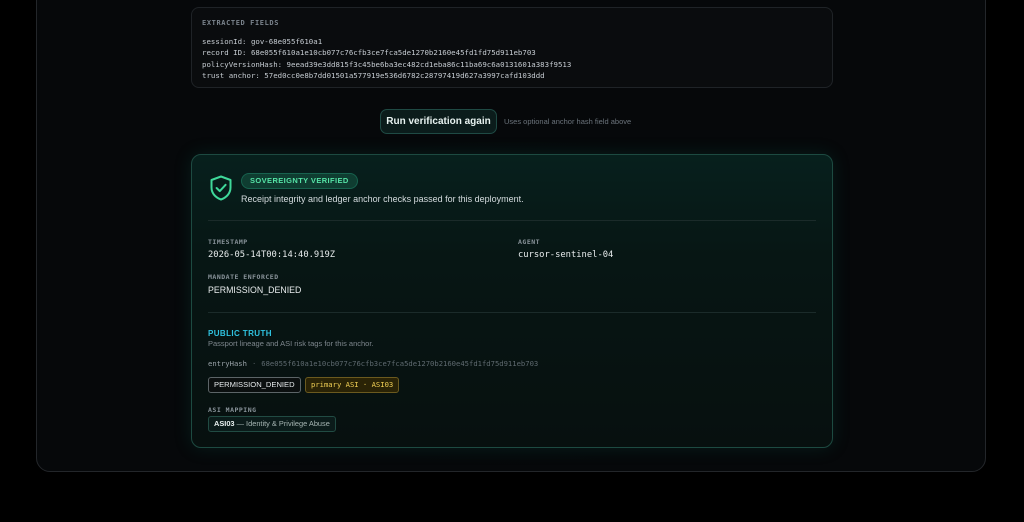  Describe the element at coordinates (568, 121) in the screenshot. I see `run-verification-hint: Uses optional anchor hash field above` at that location.